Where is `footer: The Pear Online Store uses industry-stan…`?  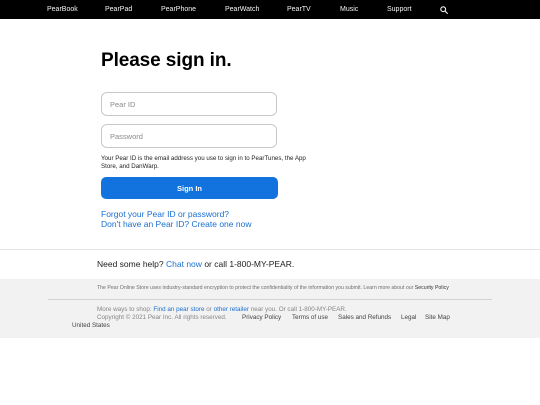 footer: The Pear Online Store uses industry-stan… is located at coordinates (270, 308).